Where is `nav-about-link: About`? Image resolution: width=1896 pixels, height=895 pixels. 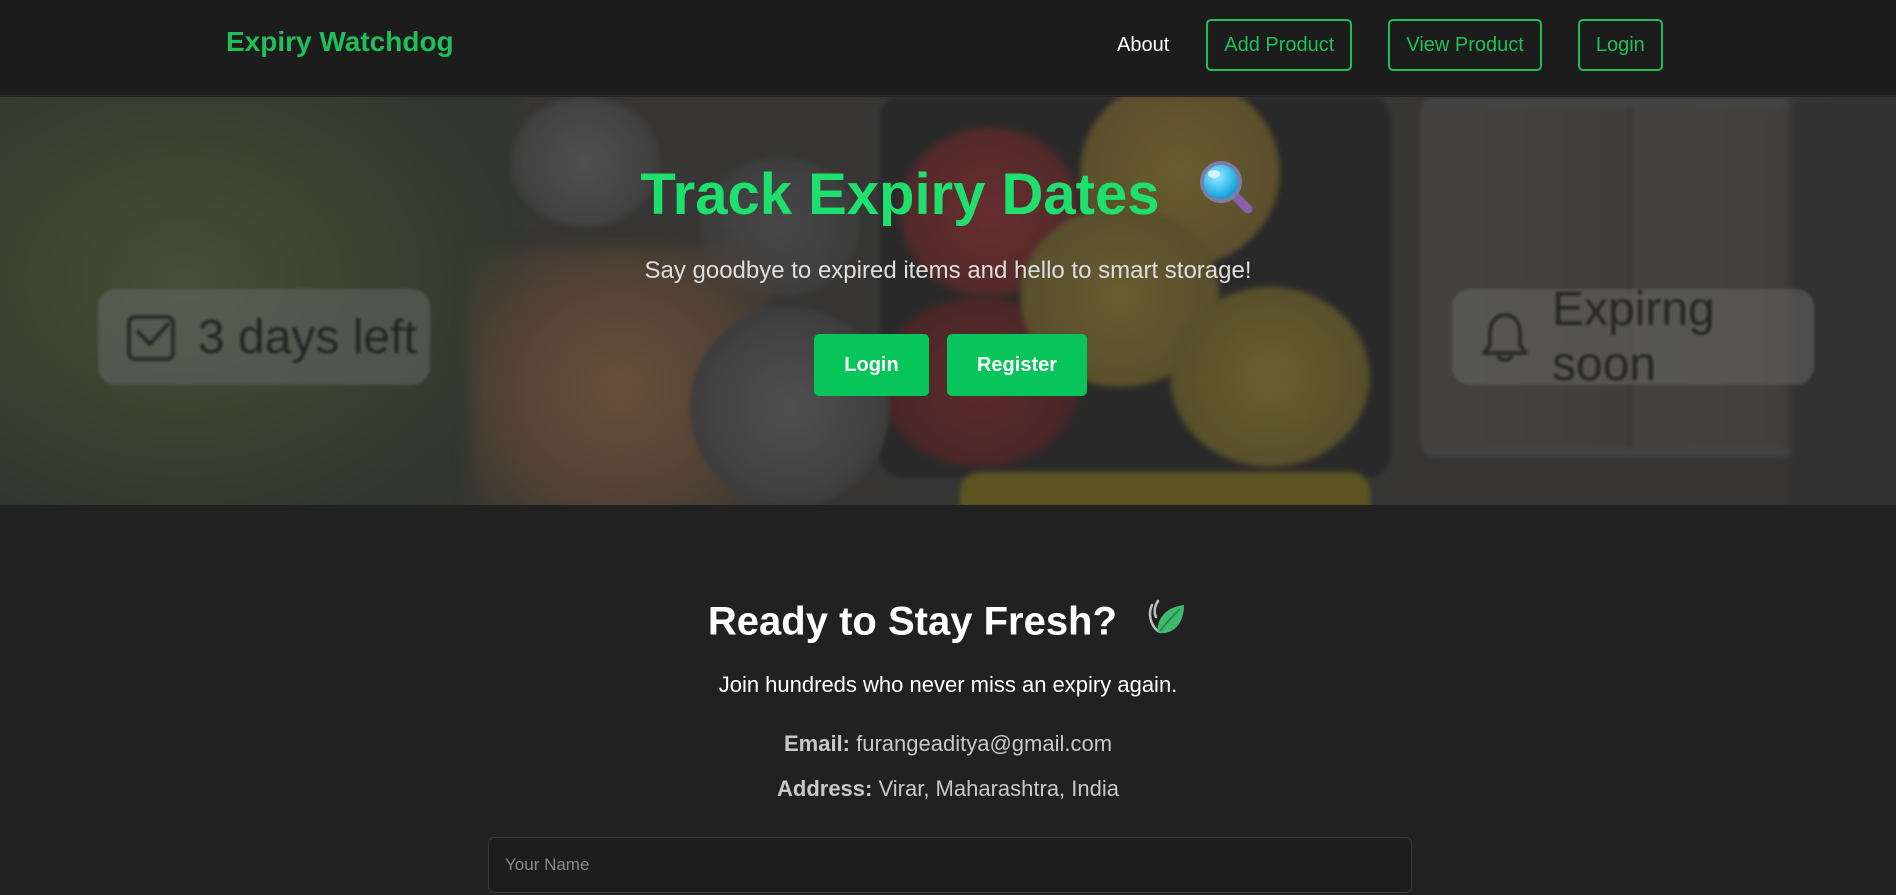 nav-about-link: About is located at coordinates (1143, 45).